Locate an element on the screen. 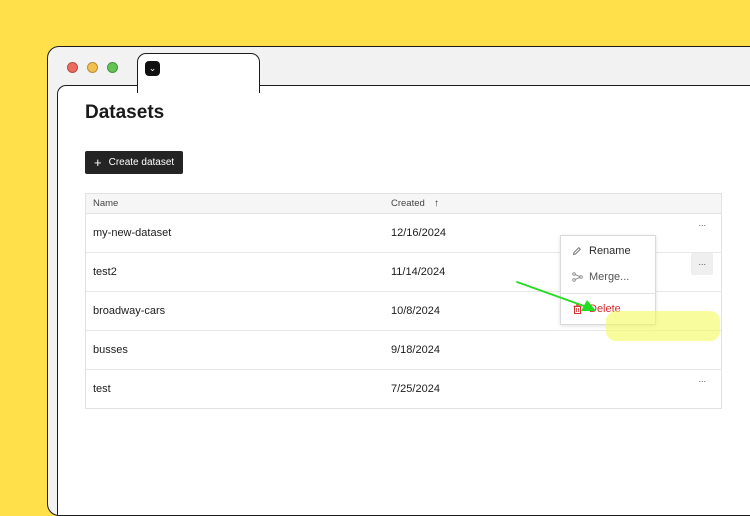 The width and height of the screenshot is (750, 516). close-window-button is located at coordinates (72, 67).